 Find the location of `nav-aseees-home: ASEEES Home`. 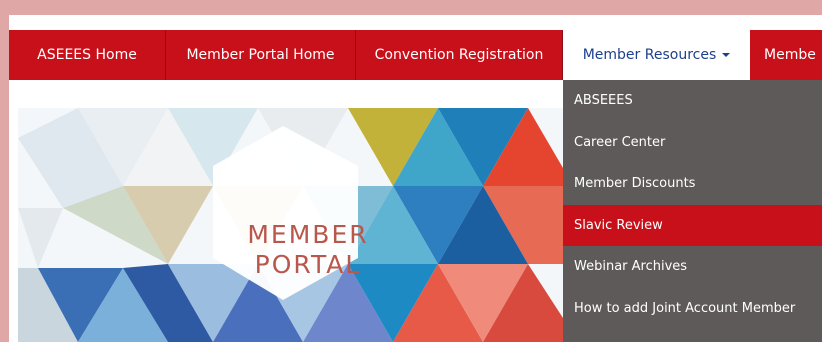

nav-aseees-home: ASEEES Home is located at coordinates (87, 55).